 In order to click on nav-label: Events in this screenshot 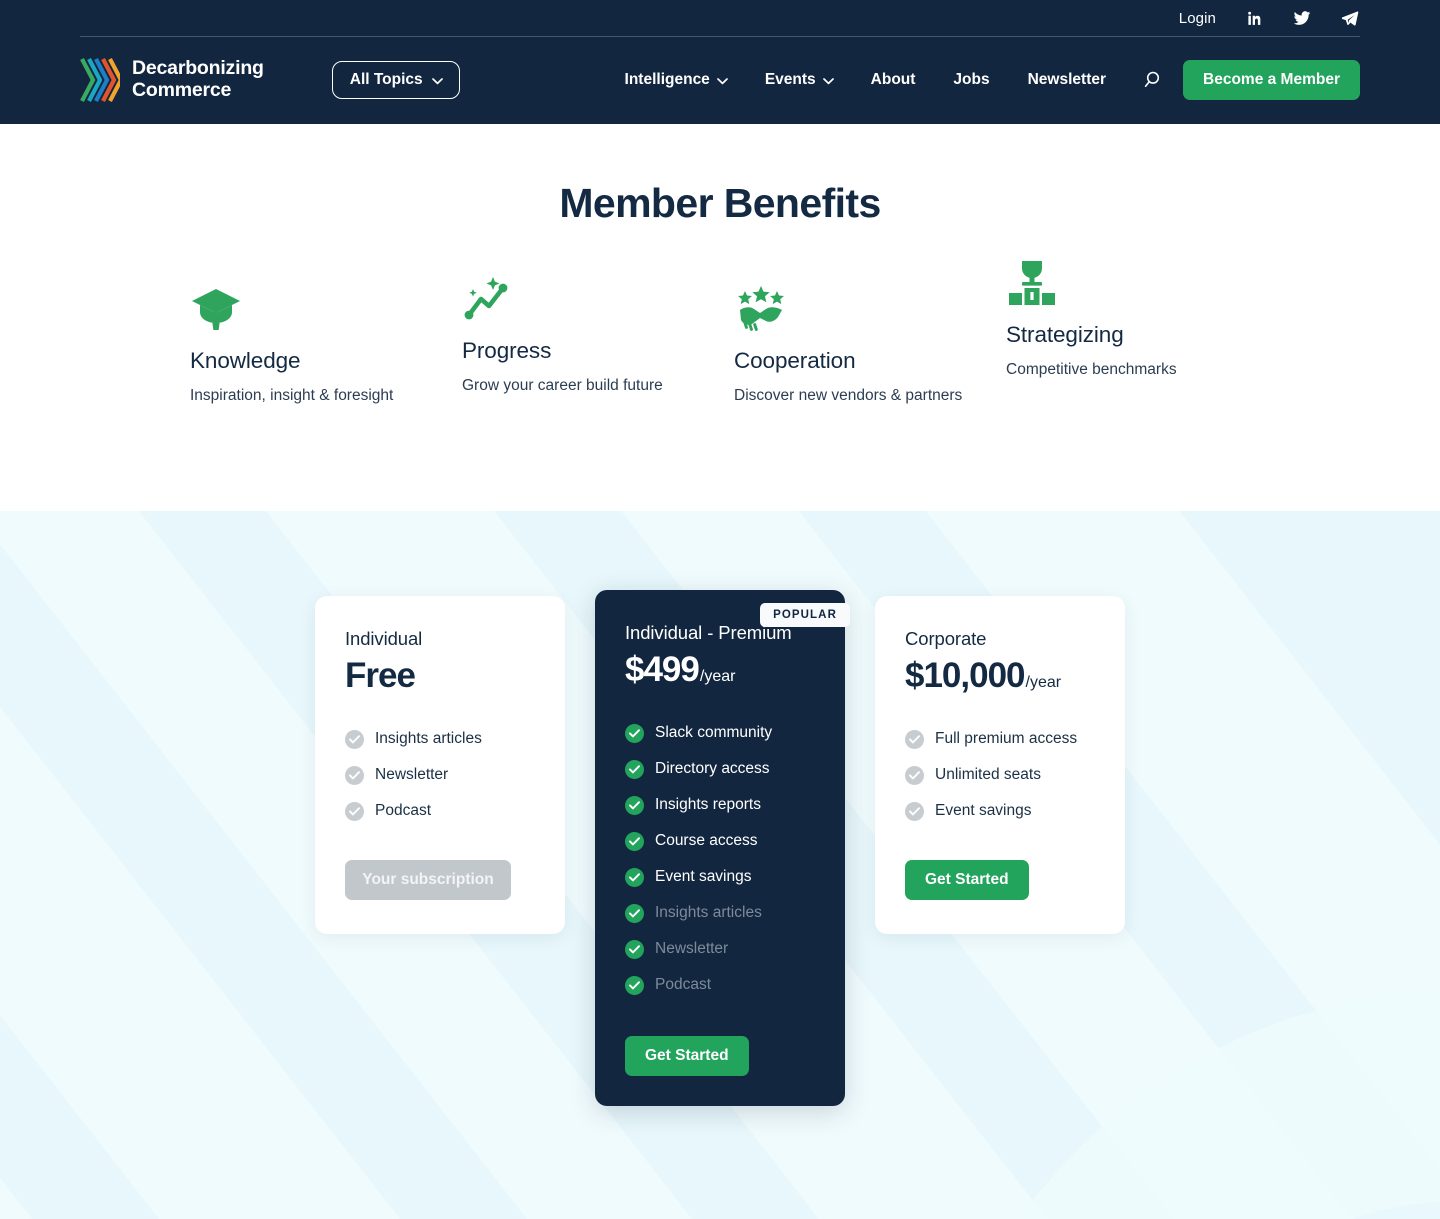, I will do `click(790, 79)`.